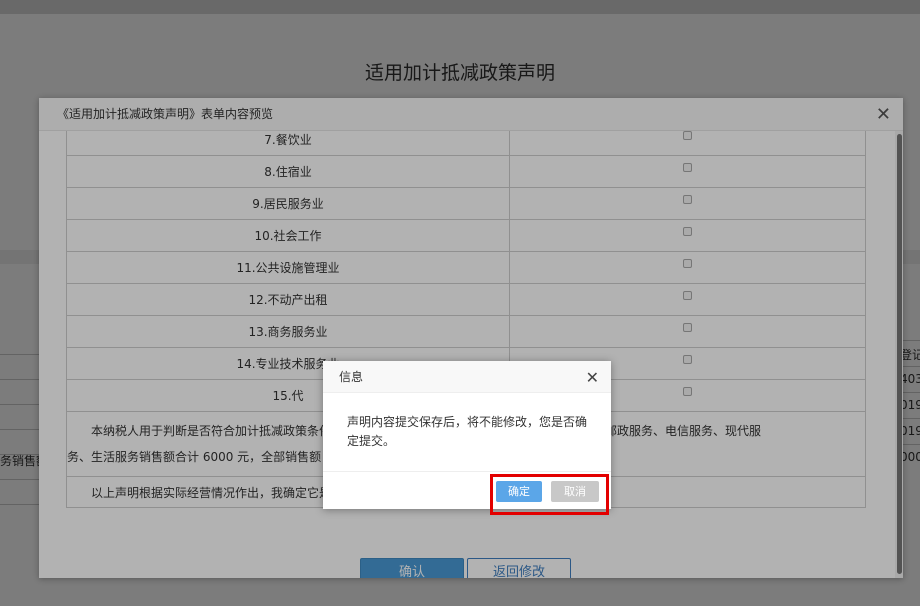 The image size is (920, 606). What do you see at coordinates (519, 491) in the screenshot?
I see `ok-button: 确定` at bounding box center [519, 491].